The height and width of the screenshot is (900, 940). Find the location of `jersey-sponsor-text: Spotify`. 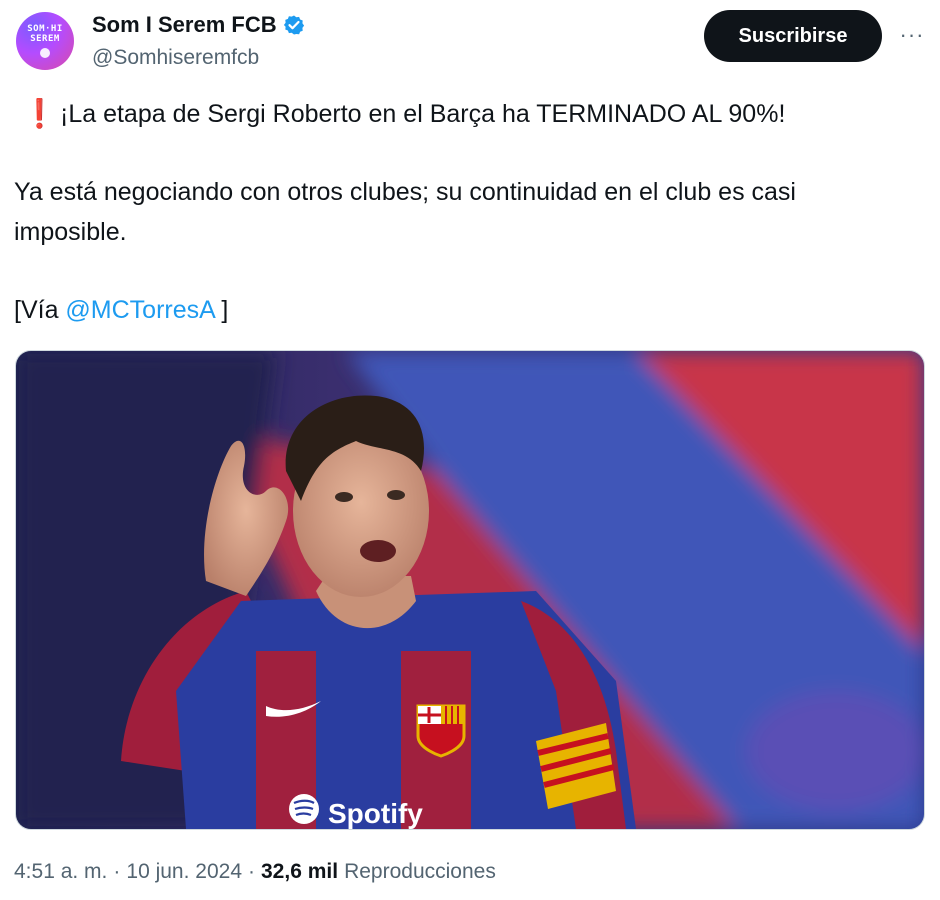

jersey-sponsor-text: Spotify is located at coordinates (375, 813).